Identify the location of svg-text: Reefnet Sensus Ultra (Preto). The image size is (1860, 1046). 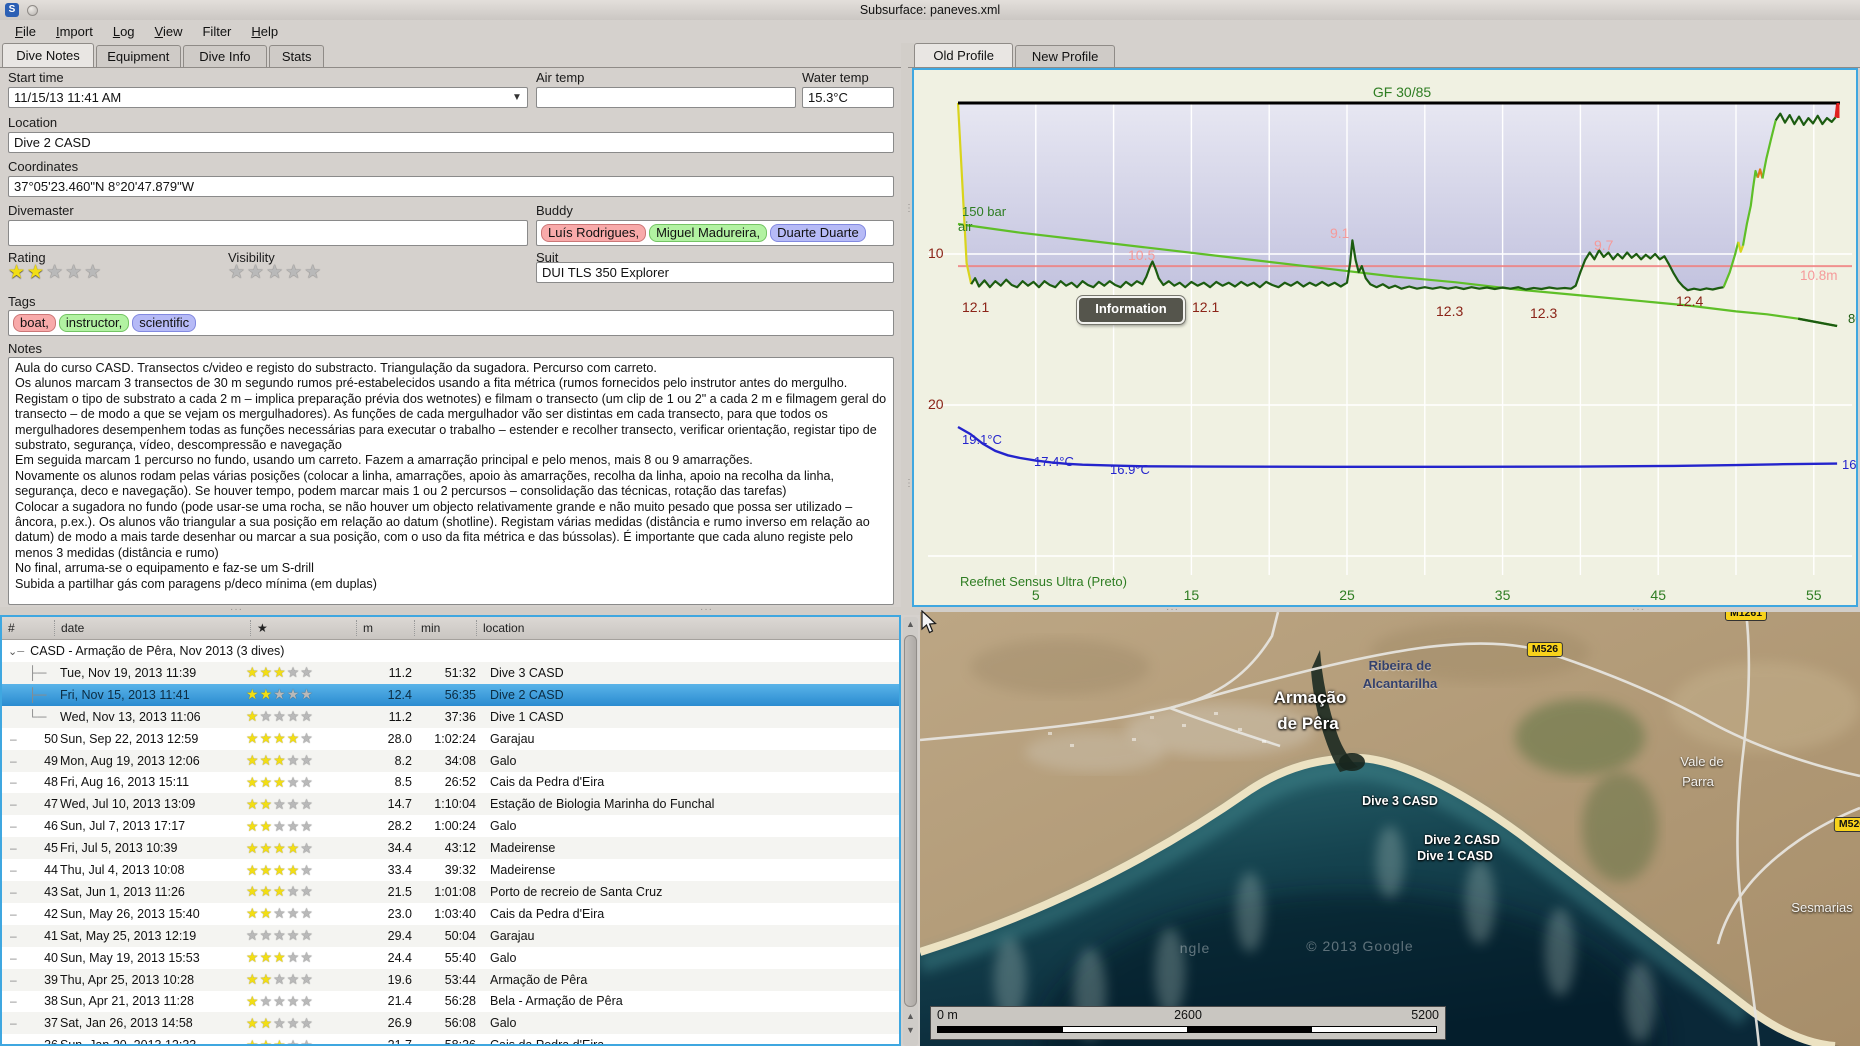
(1043, 581).